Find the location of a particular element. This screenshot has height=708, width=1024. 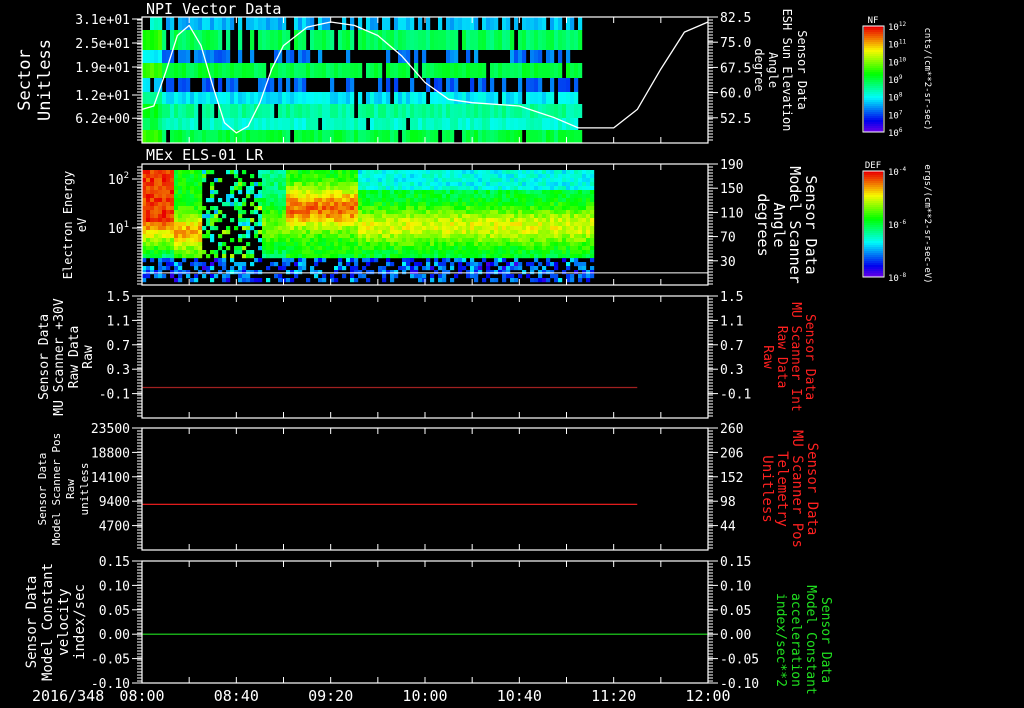

right-axis-label: ESH Sun Elevation is located at coordinates (787, 70).